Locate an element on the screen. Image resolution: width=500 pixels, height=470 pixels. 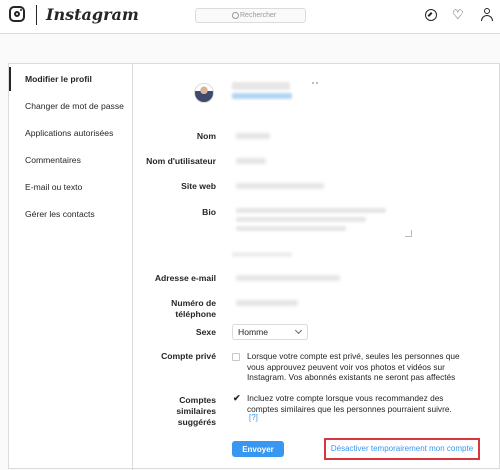
private-account-checkbox is located at coordinates (236, 357).